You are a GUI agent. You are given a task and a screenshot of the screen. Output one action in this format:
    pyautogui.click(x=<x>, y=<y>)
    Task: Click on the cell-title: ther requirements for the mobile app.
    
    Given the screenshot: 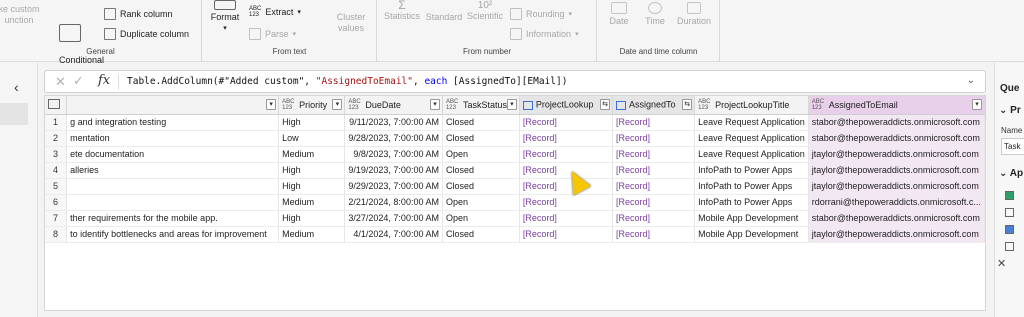 What is the action you would take?
    pyautogui.click(x=173, y=218)
    